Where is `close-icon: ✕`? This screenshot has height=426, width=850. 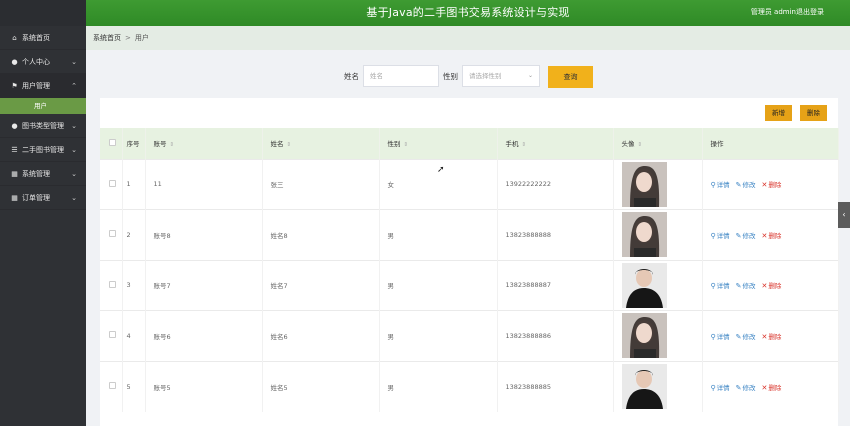
close-icon: ✕ is located at coordinates (764, 286).